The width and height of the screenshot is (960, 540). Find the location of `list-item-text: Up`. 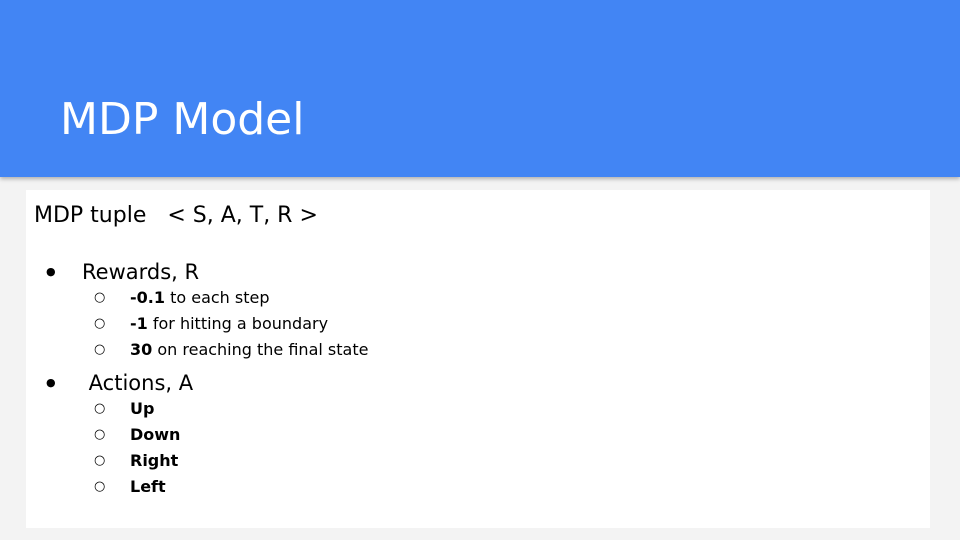

list-item-text: Up is located at coordinates (142, 409).